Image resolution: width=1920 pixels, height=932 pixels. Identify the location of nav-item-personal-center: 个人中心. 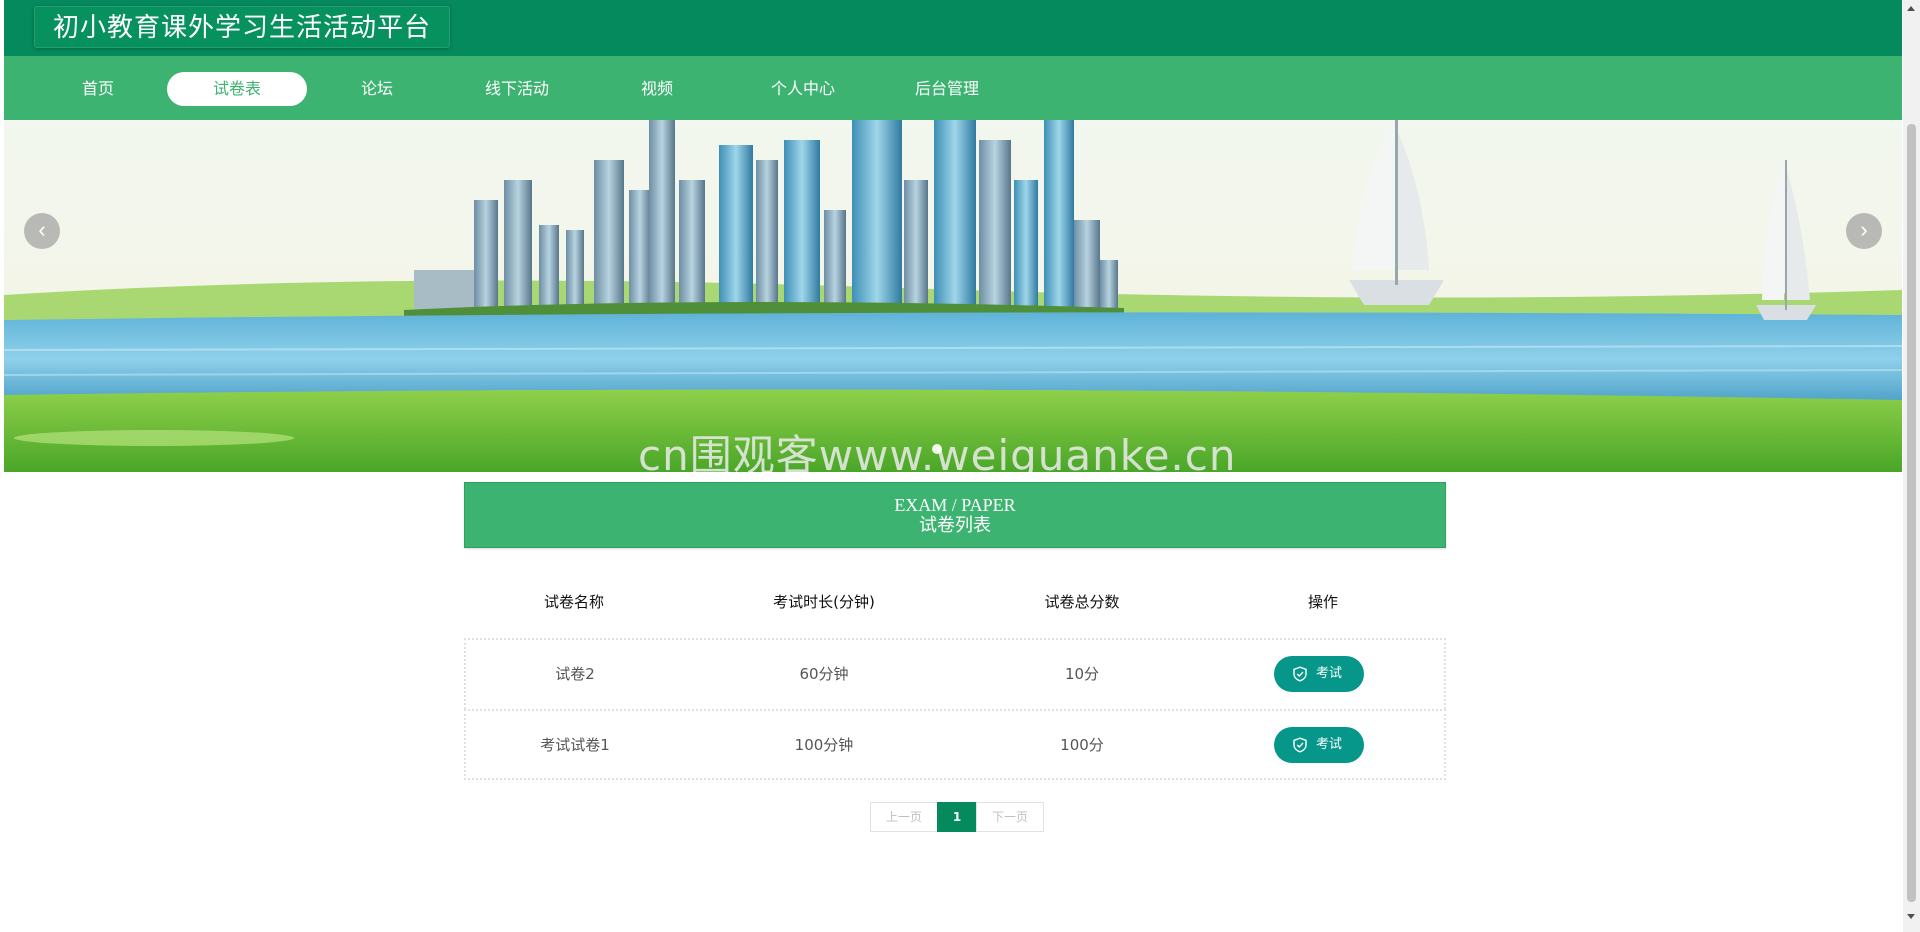
(803, 89).